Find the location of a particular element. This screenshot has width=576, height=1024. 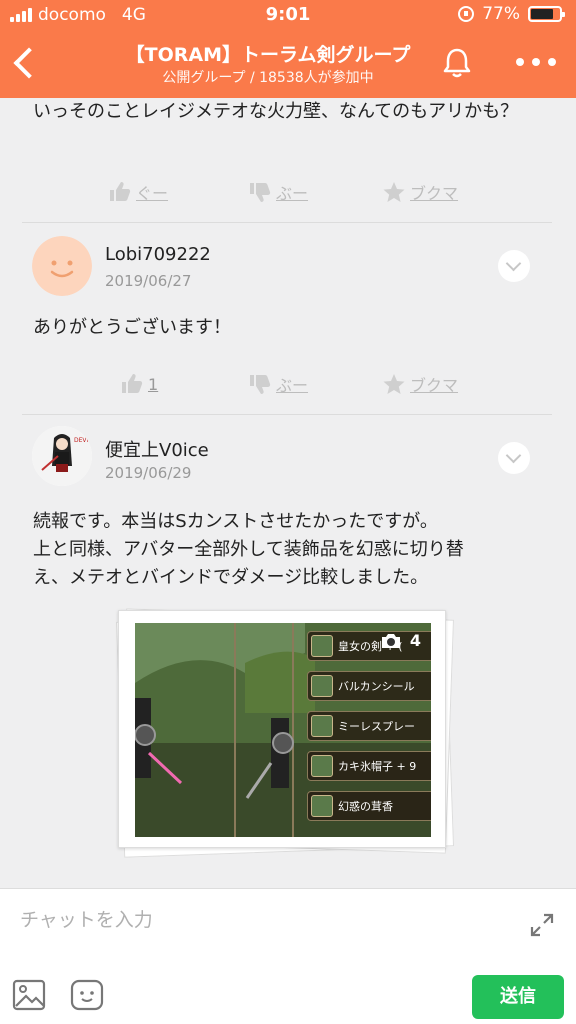

user-name: Lobi709222 is located at coordinates (158, 254).